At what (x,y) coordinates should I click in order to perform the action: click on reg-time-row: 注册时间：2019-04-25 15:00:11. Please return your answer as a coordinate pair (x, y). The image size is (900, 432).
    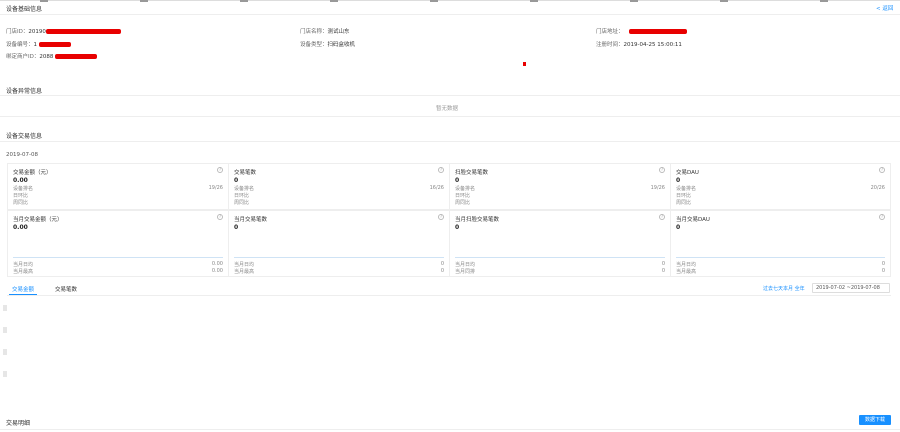
    Looking at the image, I should click on (639, 44).